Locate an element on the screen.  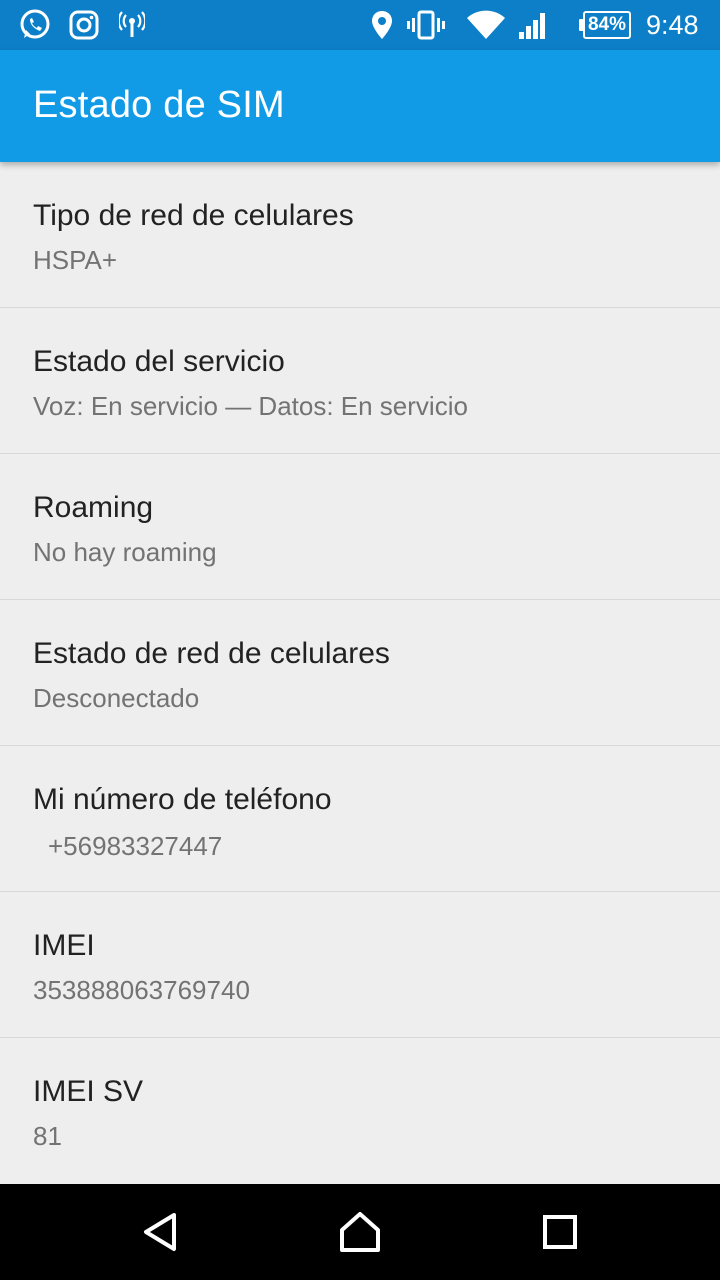
item-title: Estado del servicio is located at coordinates (159, 361).